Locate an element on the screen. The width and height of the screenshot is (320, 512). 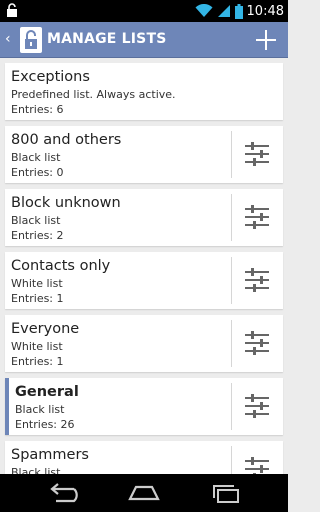
navigation-bar is located at coordinates (144, 493).